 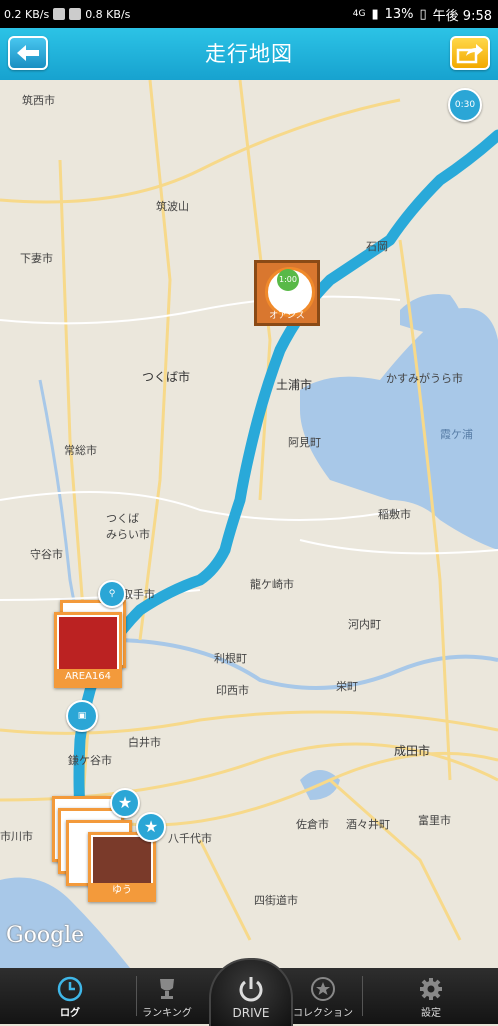 What do you see at coordinates (287, 316) in the screenshot?
I see `oasis-label: オアシス` at bounding box center [287, 316].